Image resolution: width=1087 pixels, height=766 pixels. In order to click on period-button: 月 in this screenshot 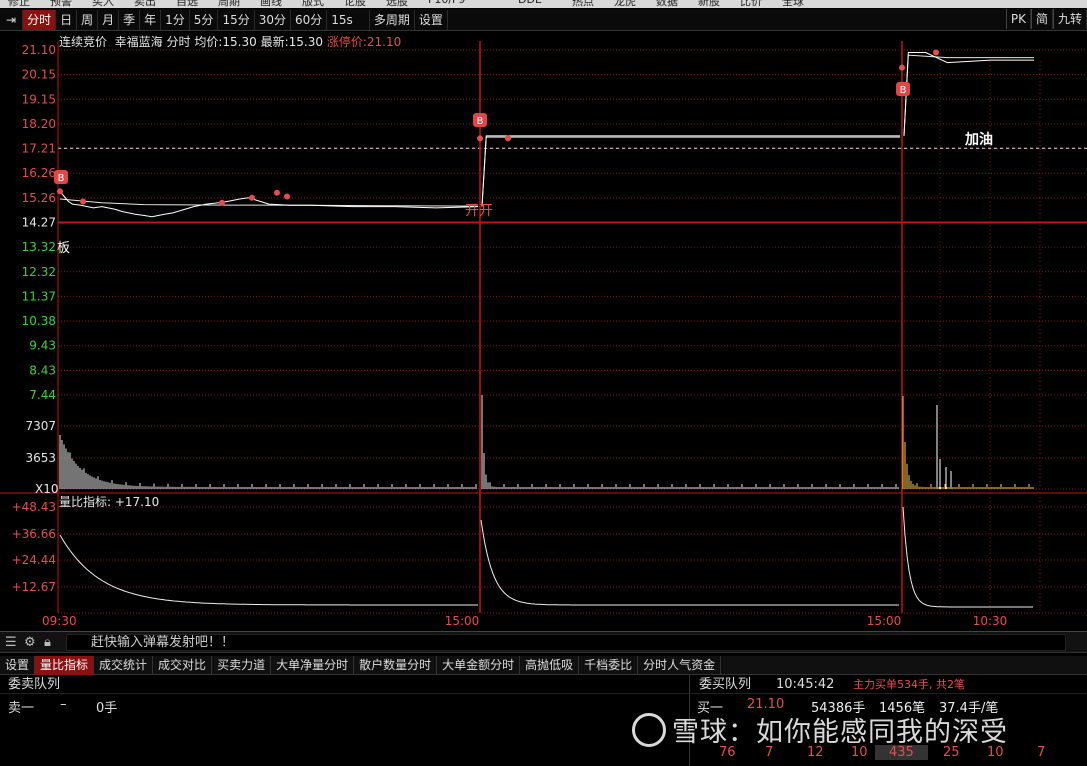, I will do `click(109, 19)`.